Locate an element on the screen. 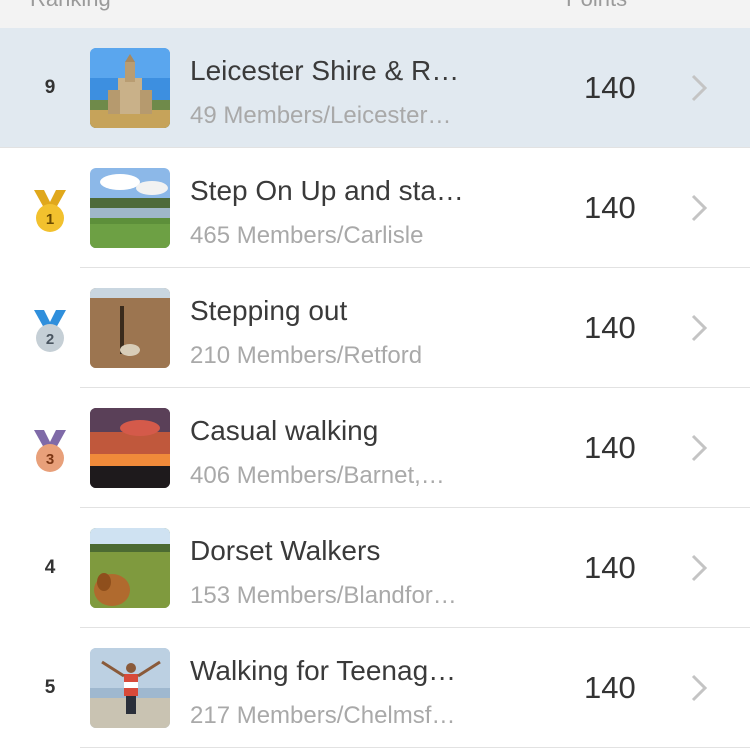 The height and width of the screenshot is (750, 750). rank-number: 5 is located at coordinates (50, 687).